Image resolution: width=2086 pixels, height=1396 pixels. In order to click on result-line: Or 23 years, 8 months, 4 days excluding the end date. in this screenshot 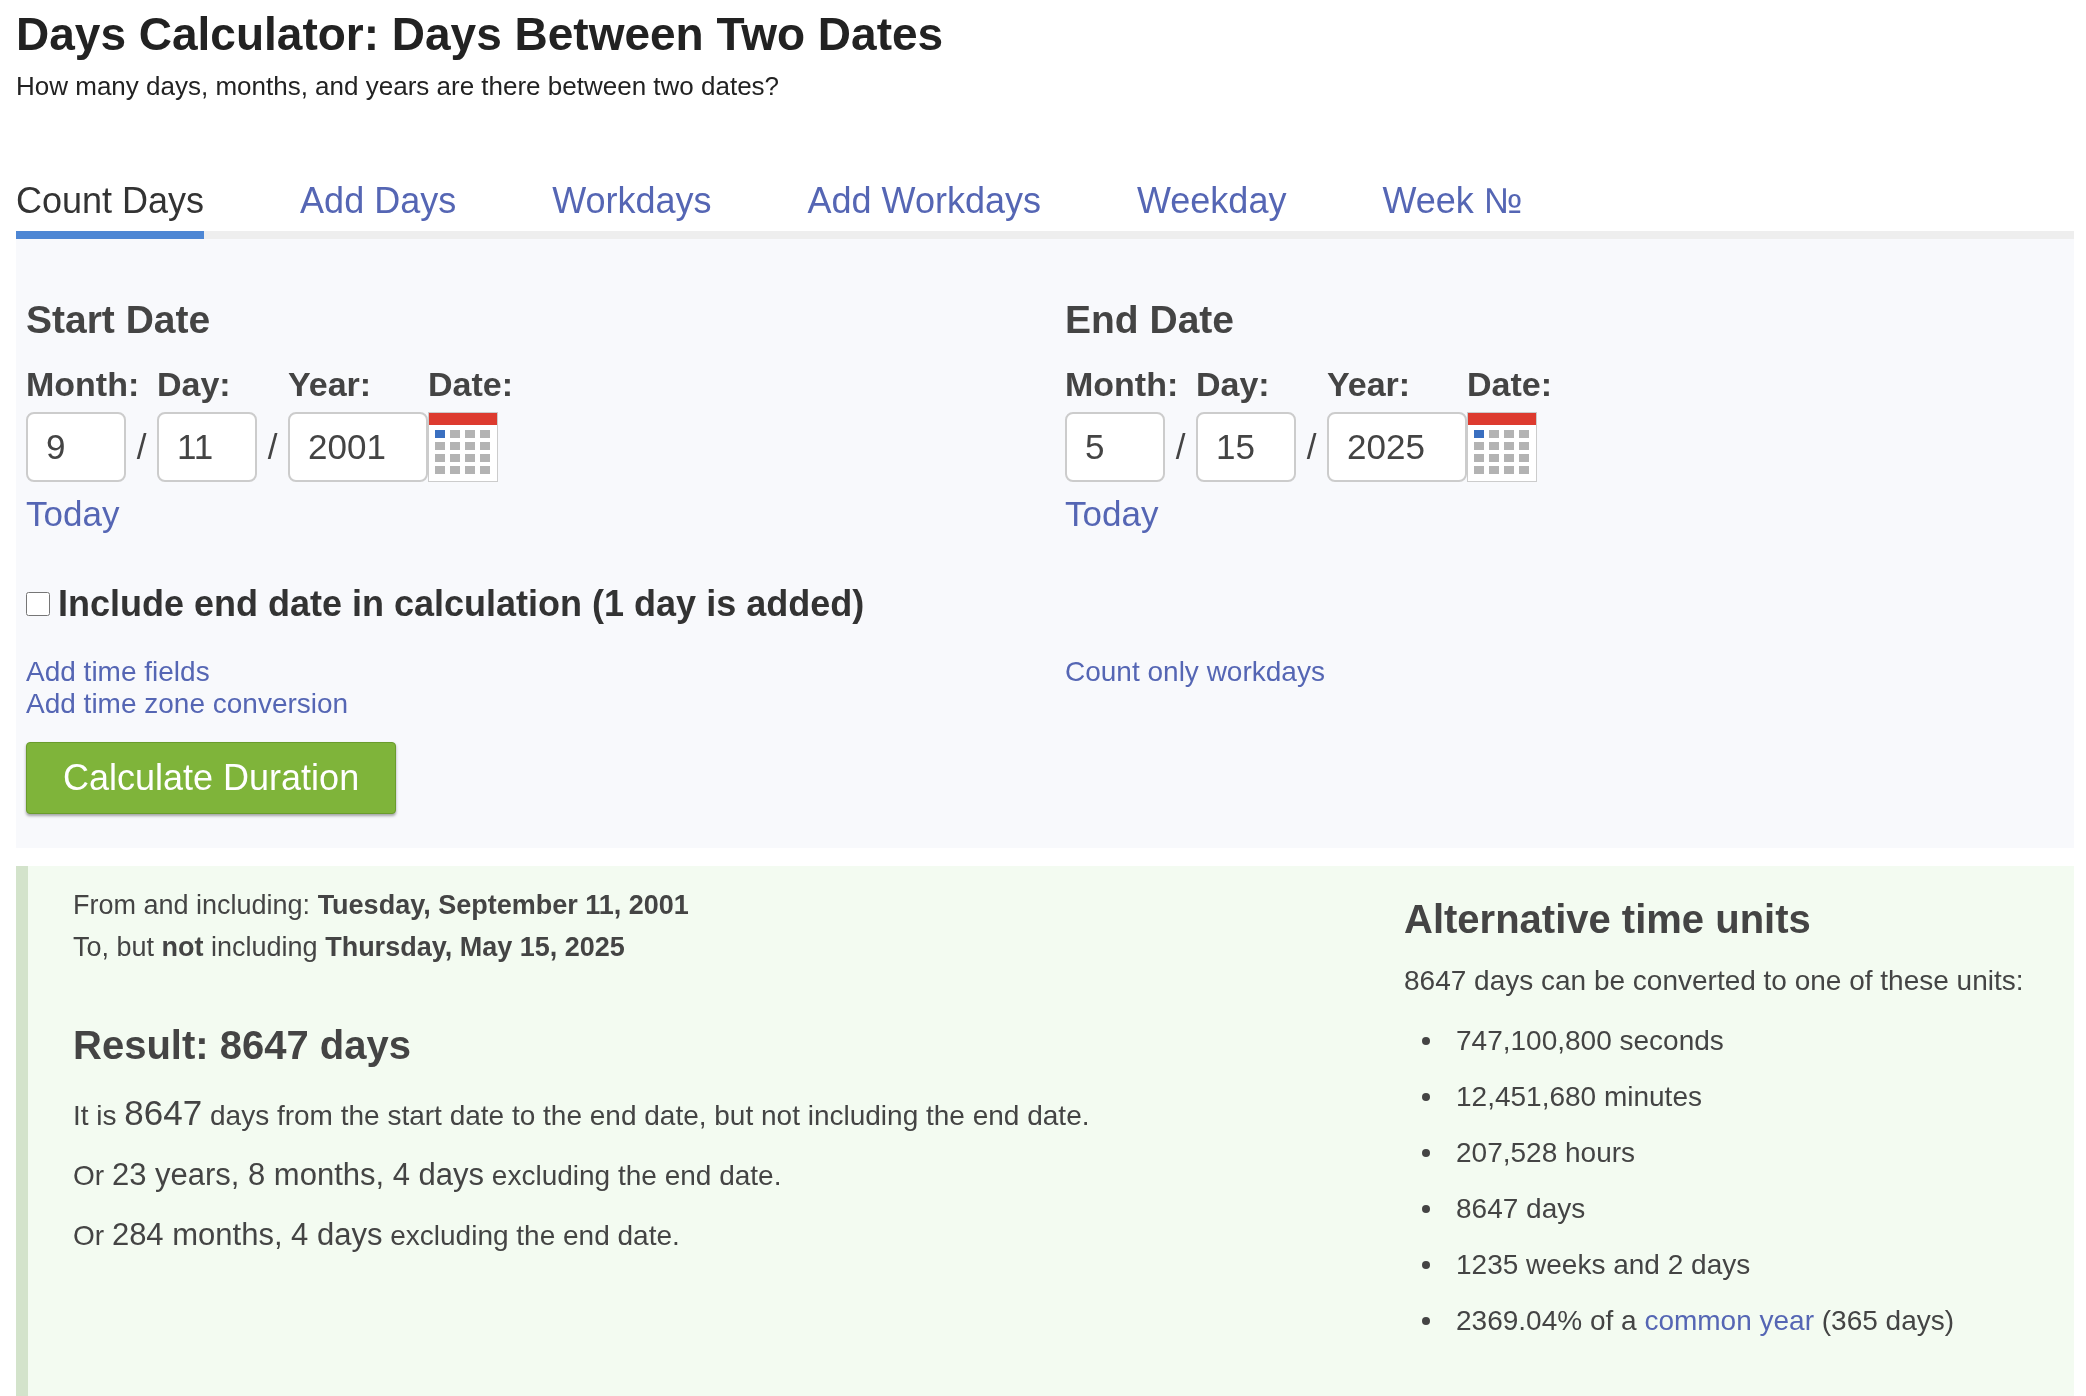, I will do `click(428, 1175)`.